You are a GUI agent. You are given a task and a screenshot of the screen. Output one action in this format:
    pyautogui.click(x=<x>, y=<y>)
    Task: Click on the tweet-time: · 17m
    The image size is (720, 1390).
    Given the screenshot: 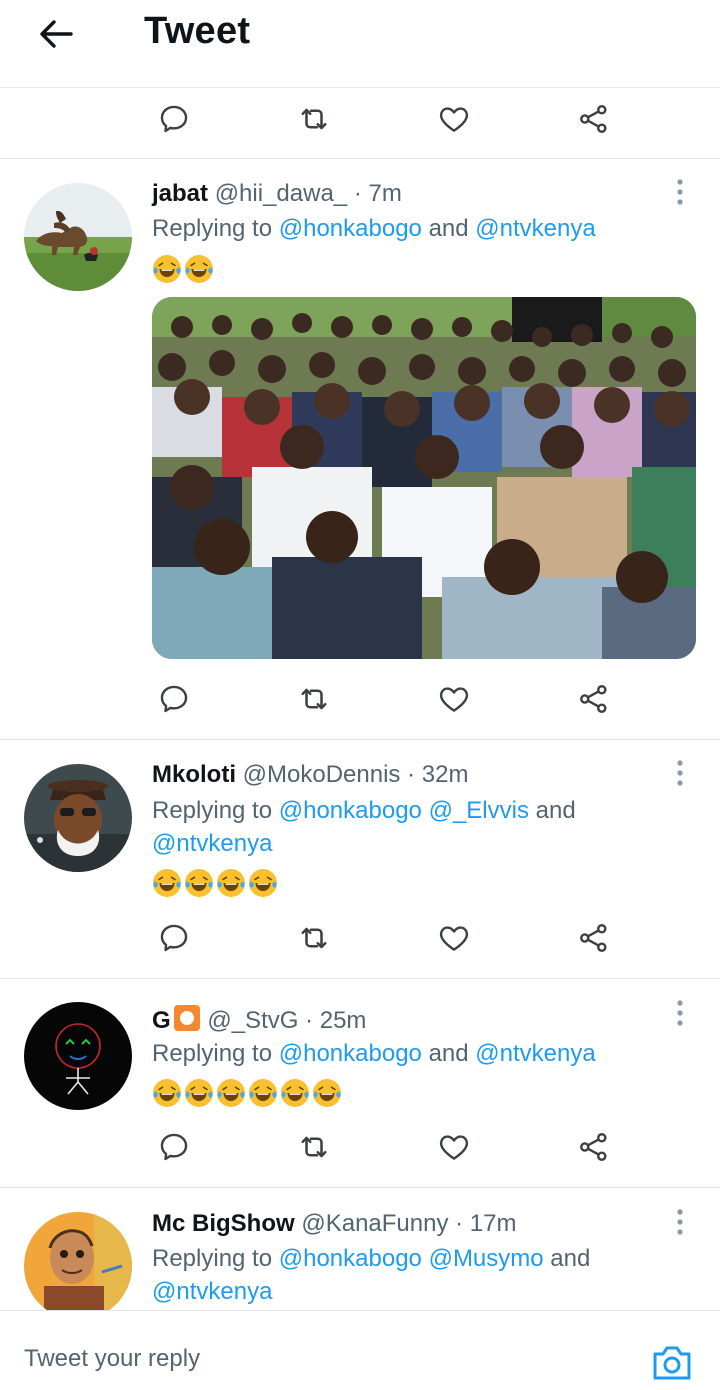 What is the action you would take?
    pyautogui.click(x=486, y=1223)
    